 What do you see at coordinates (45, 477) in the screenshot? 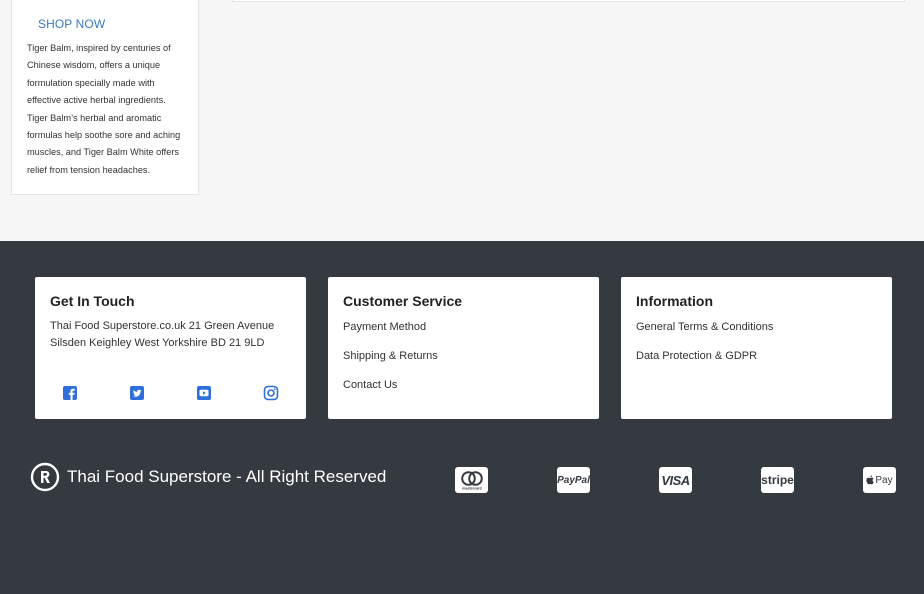
I see `registered-icon` at bounding box center [45, 477].